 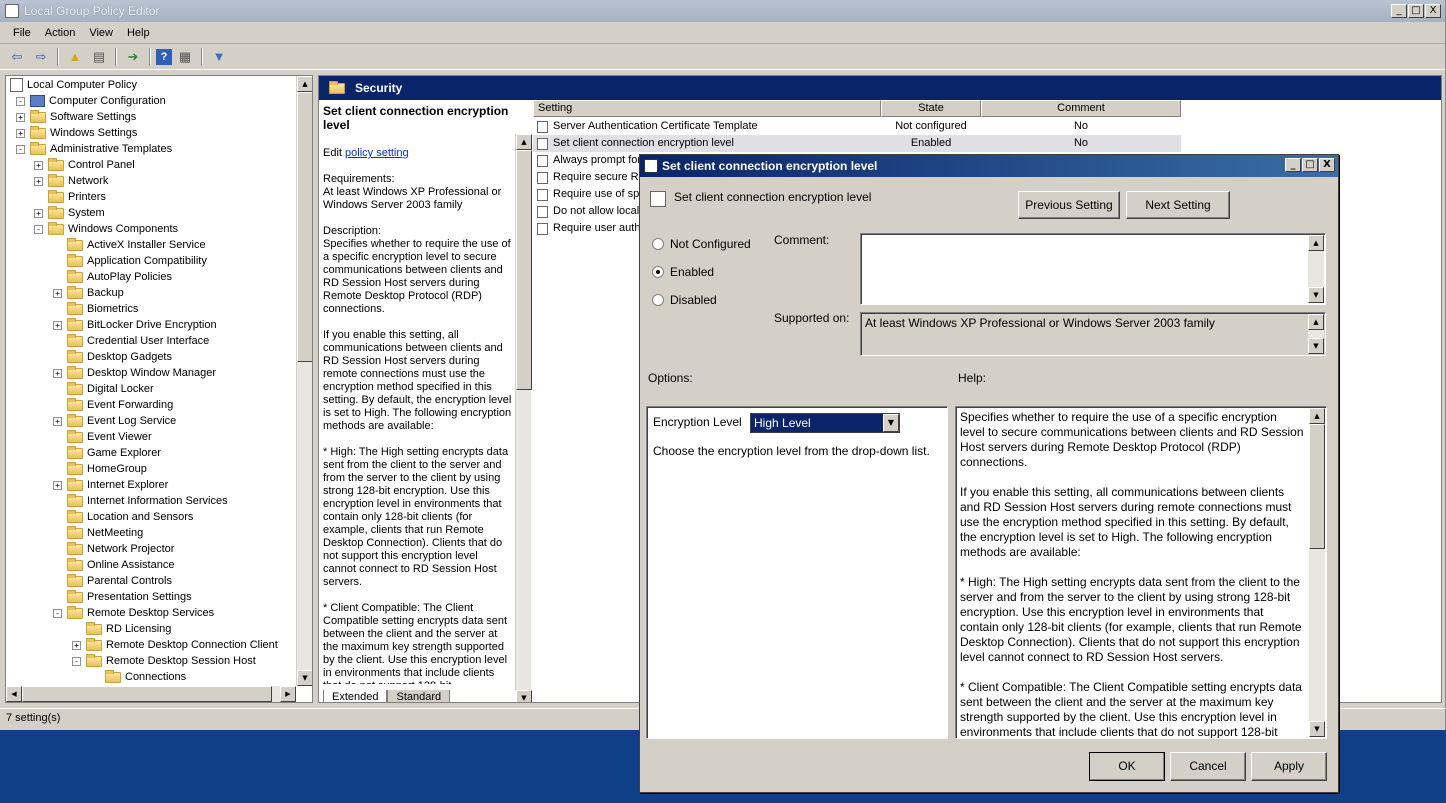 I want to click on maximize-button: □, so click(x=1416, y=11).